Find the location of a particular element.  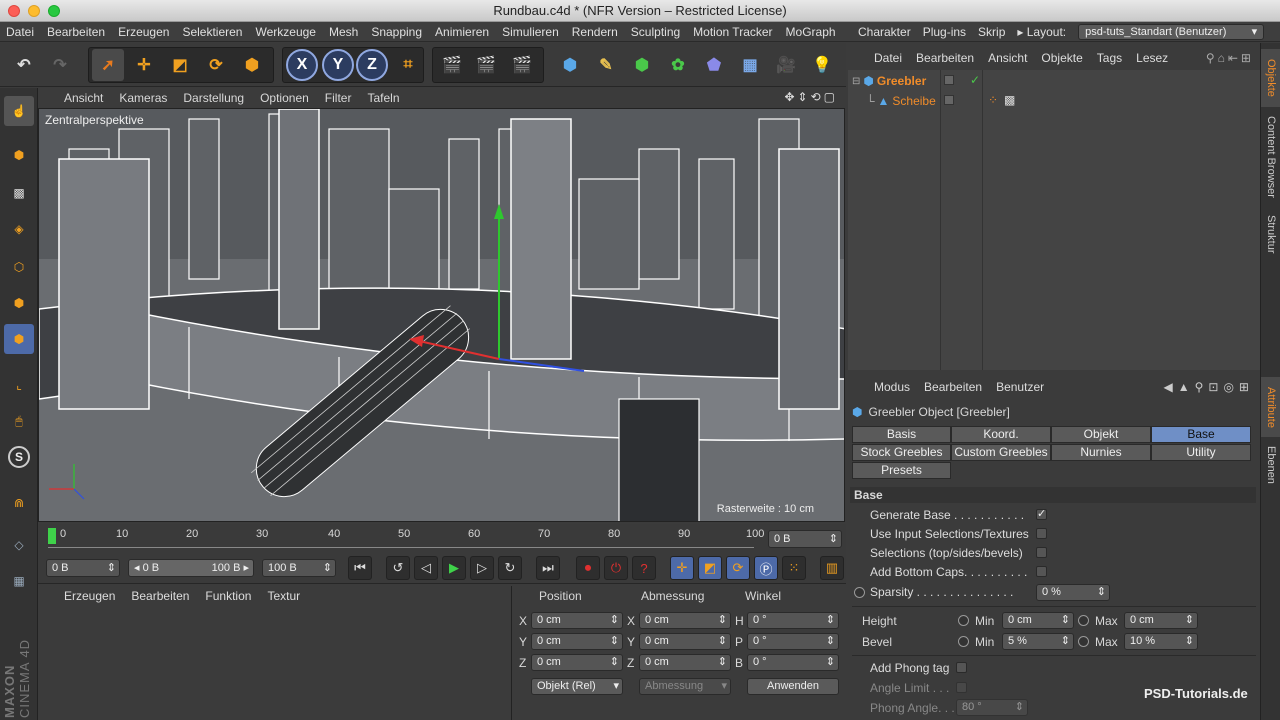

texture-tag-icon: ▩ is located at coordinates (1009, 100).